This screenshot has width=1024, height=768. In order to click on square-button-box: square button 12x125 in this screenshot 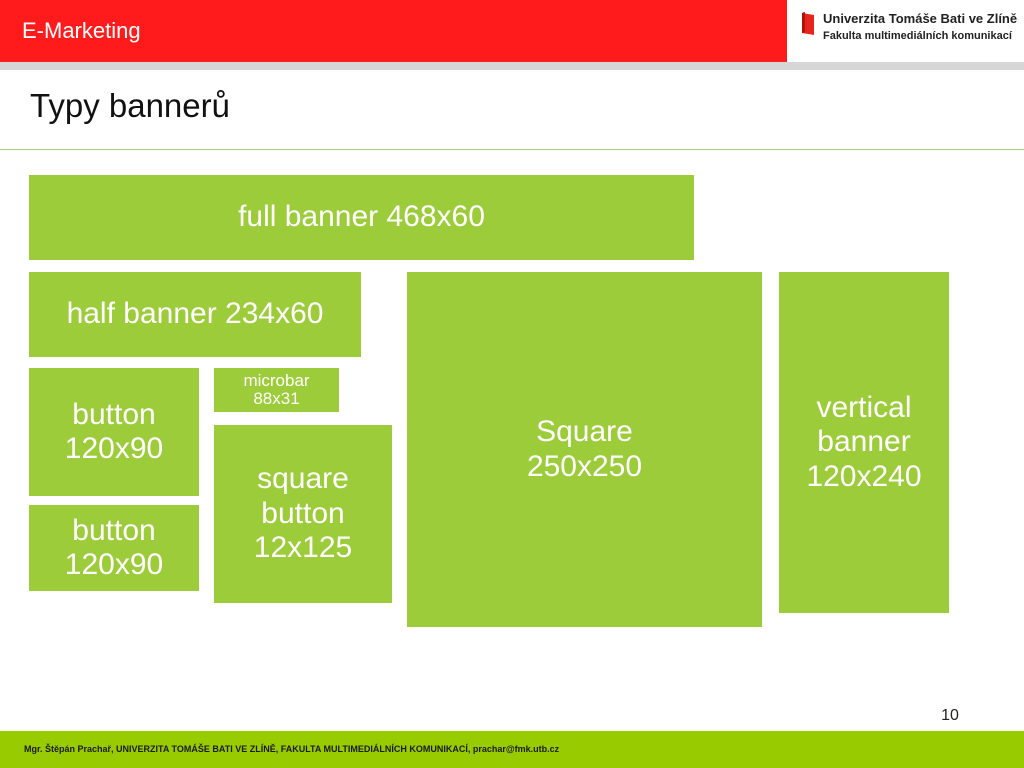, I will do `click(303, 514)`.